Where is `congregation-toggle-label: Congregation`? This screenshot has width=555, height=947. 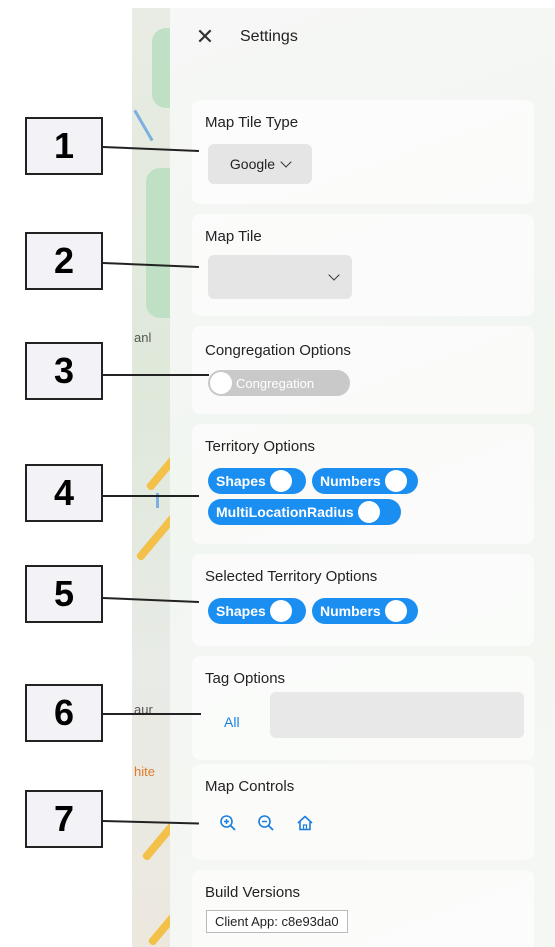 congregation-toggle-label: Congregation is located at coordinates (275, 383).